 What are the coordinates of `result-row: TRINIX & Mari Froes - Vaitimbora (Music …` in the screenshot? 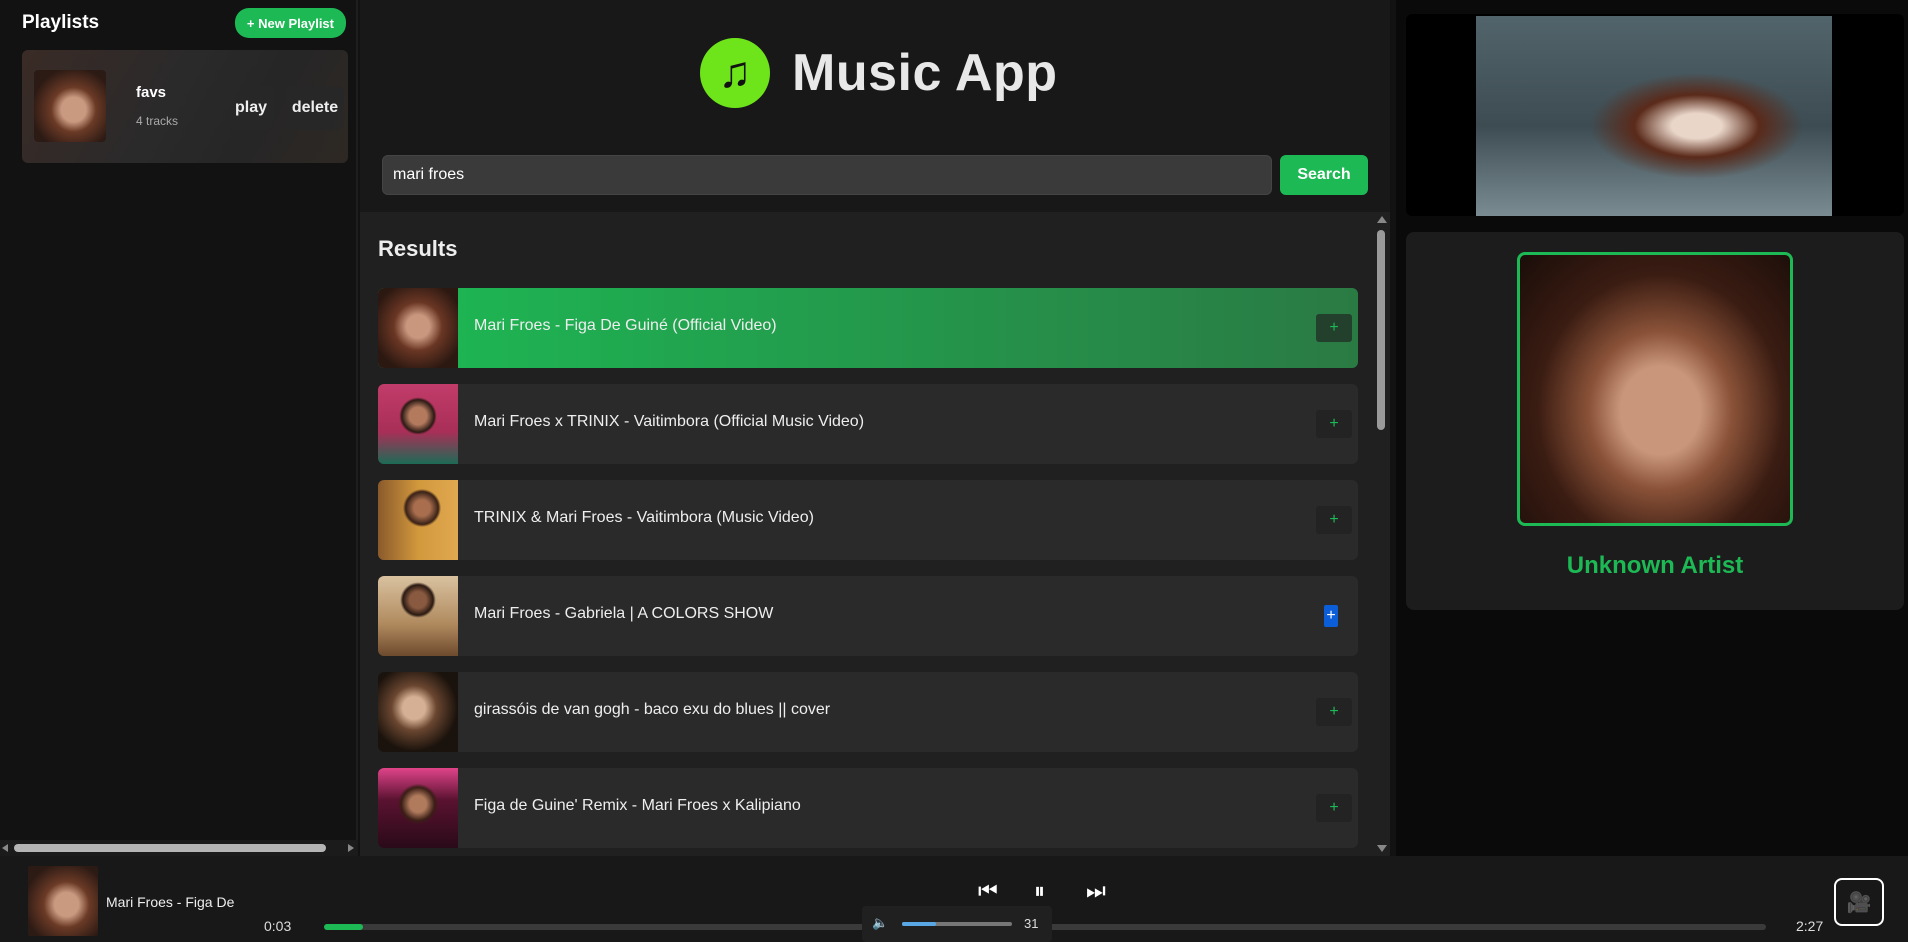 It's located at (868, 520).